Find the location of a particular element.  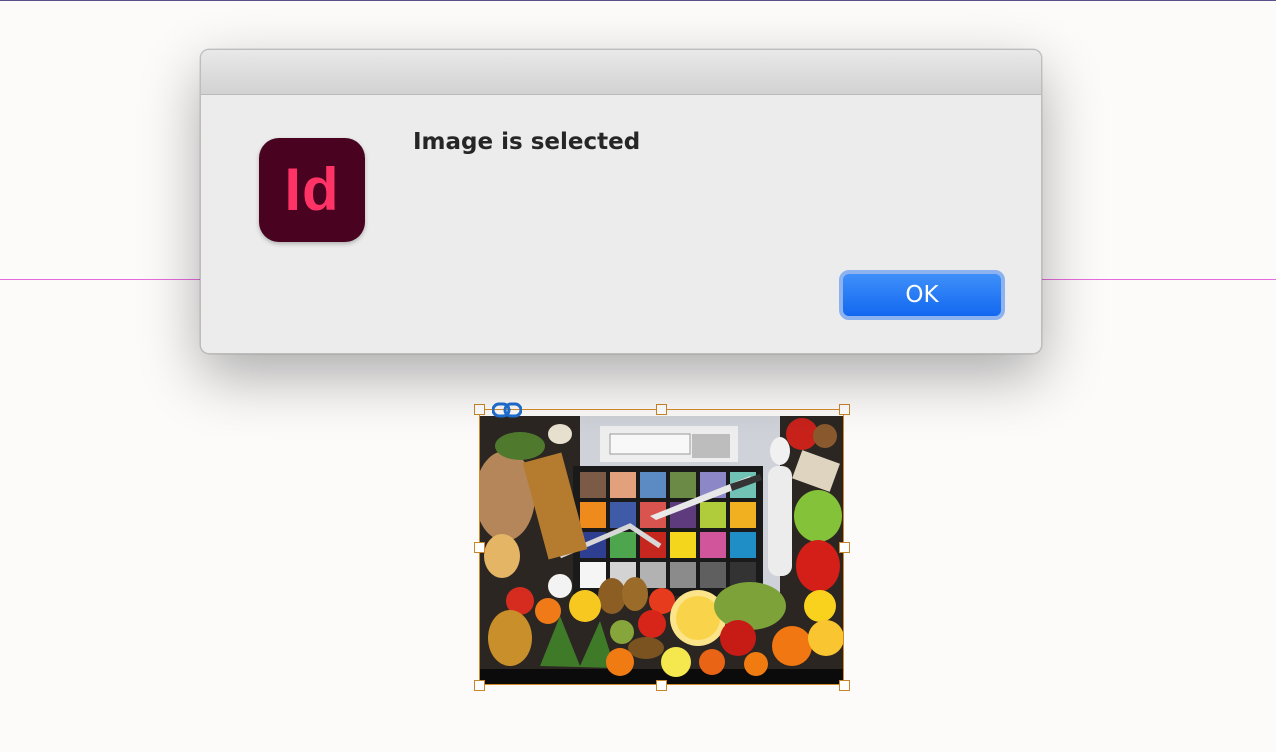

handle-top-middle is located at coordinates (661, 409).